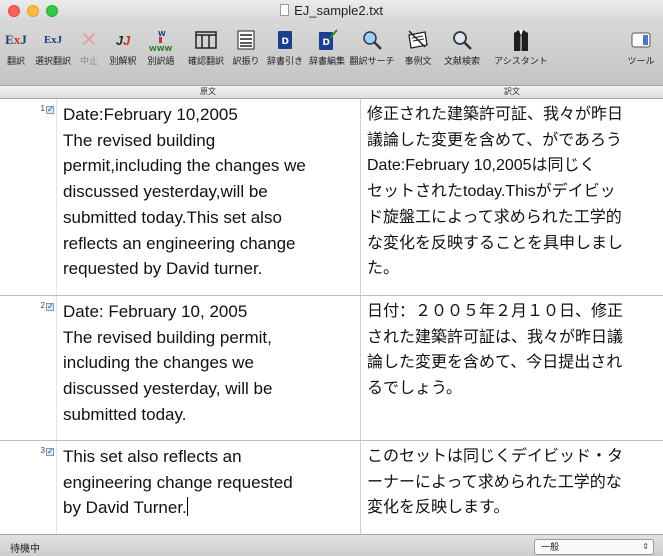 The image size is (663, 556). Describe the element at coordinates (331, 545) in the screenshot. I see `status-bar: 待機中 一般 ⇕` at that location.